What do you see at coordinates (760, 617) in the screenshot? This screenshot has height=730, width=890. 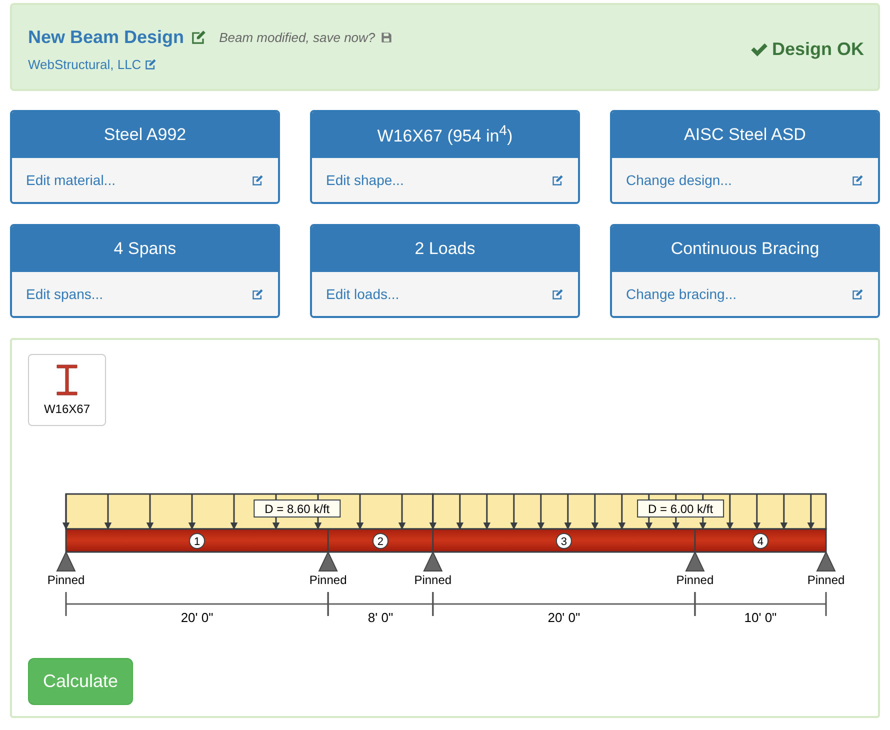 I see `dimension-label: 10' 0"` at bounding box center [760, 617].